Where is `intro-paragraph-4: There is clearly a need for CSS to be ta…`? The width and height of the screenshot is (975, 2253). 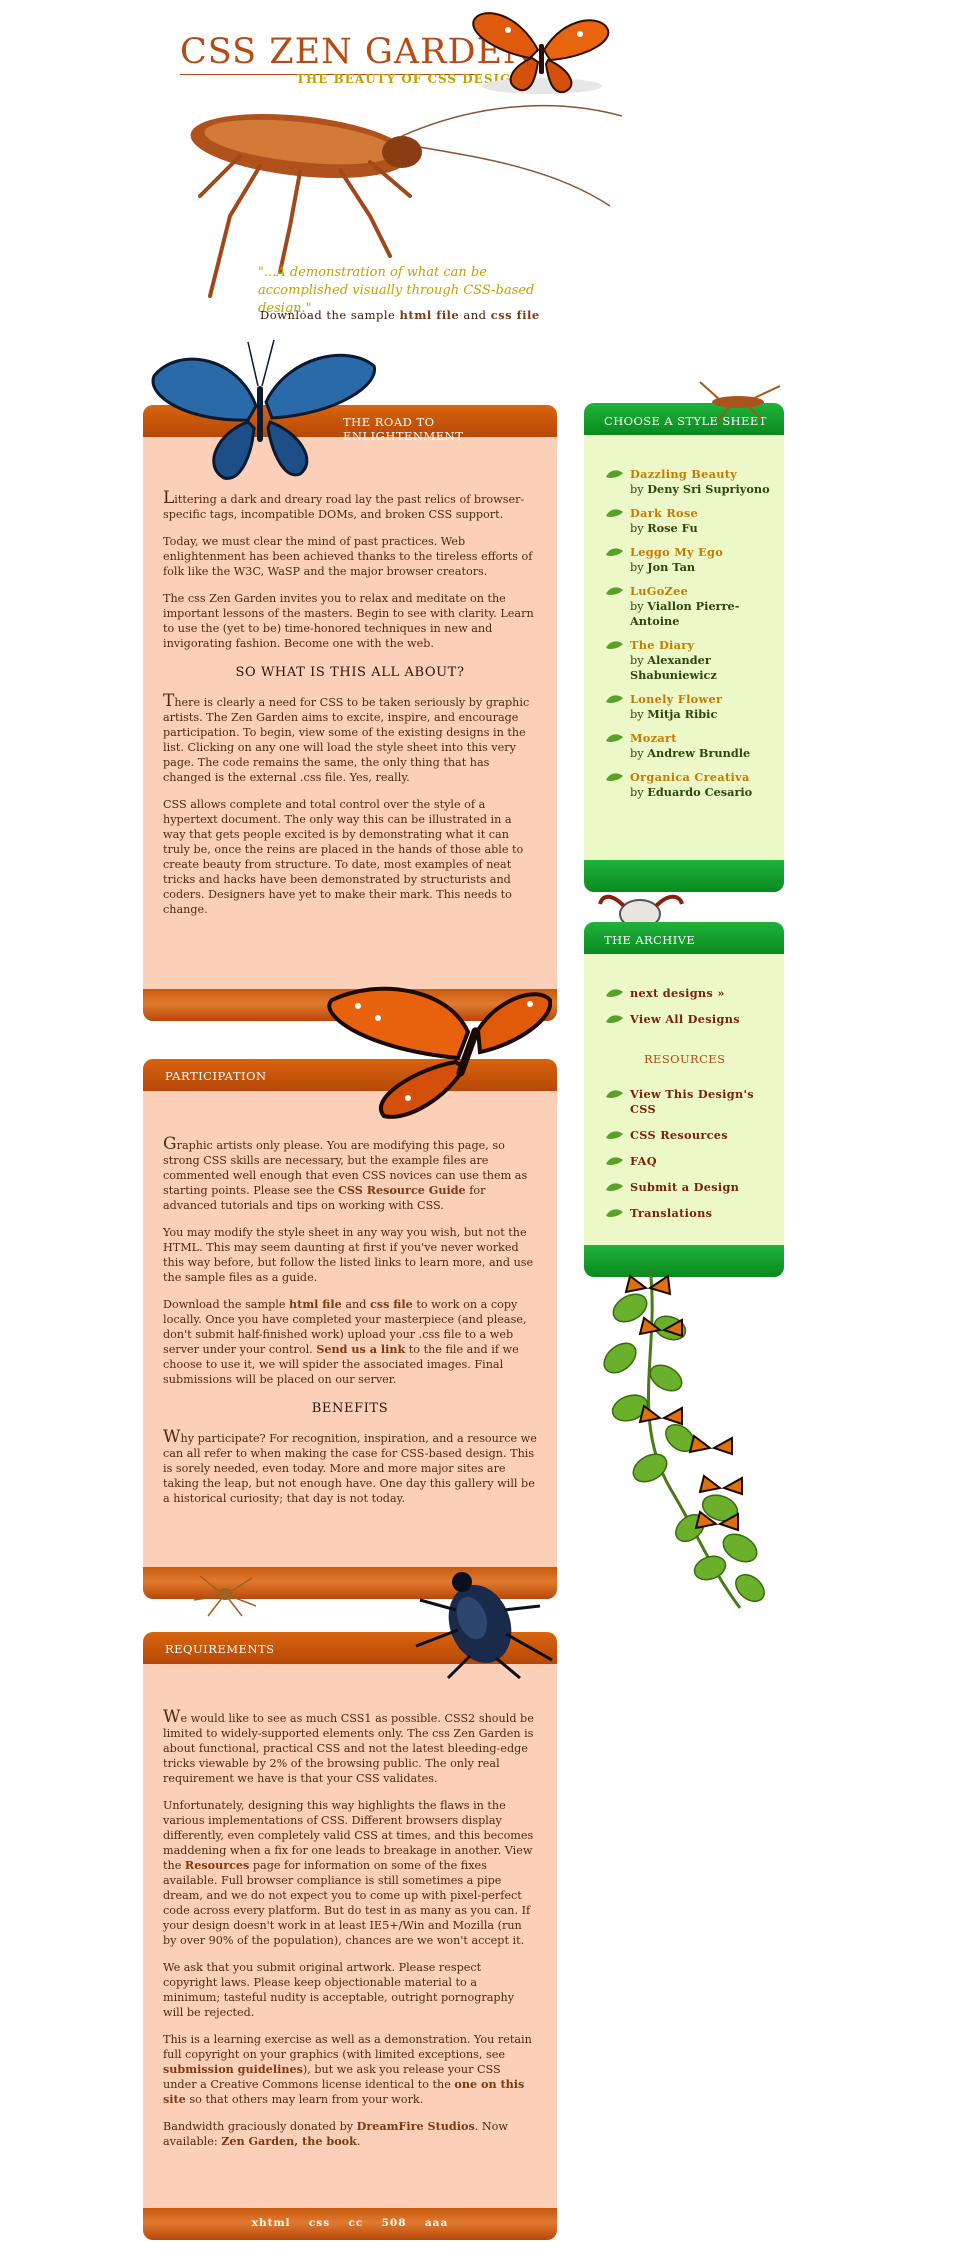 intro-paragraph-4: There is clearly a need for CSS to be ta… is located at coordinates (350, 739).